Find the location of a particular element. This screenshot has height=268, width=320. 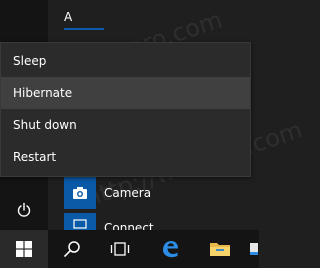

search-button is located at coordinates (72, 249).